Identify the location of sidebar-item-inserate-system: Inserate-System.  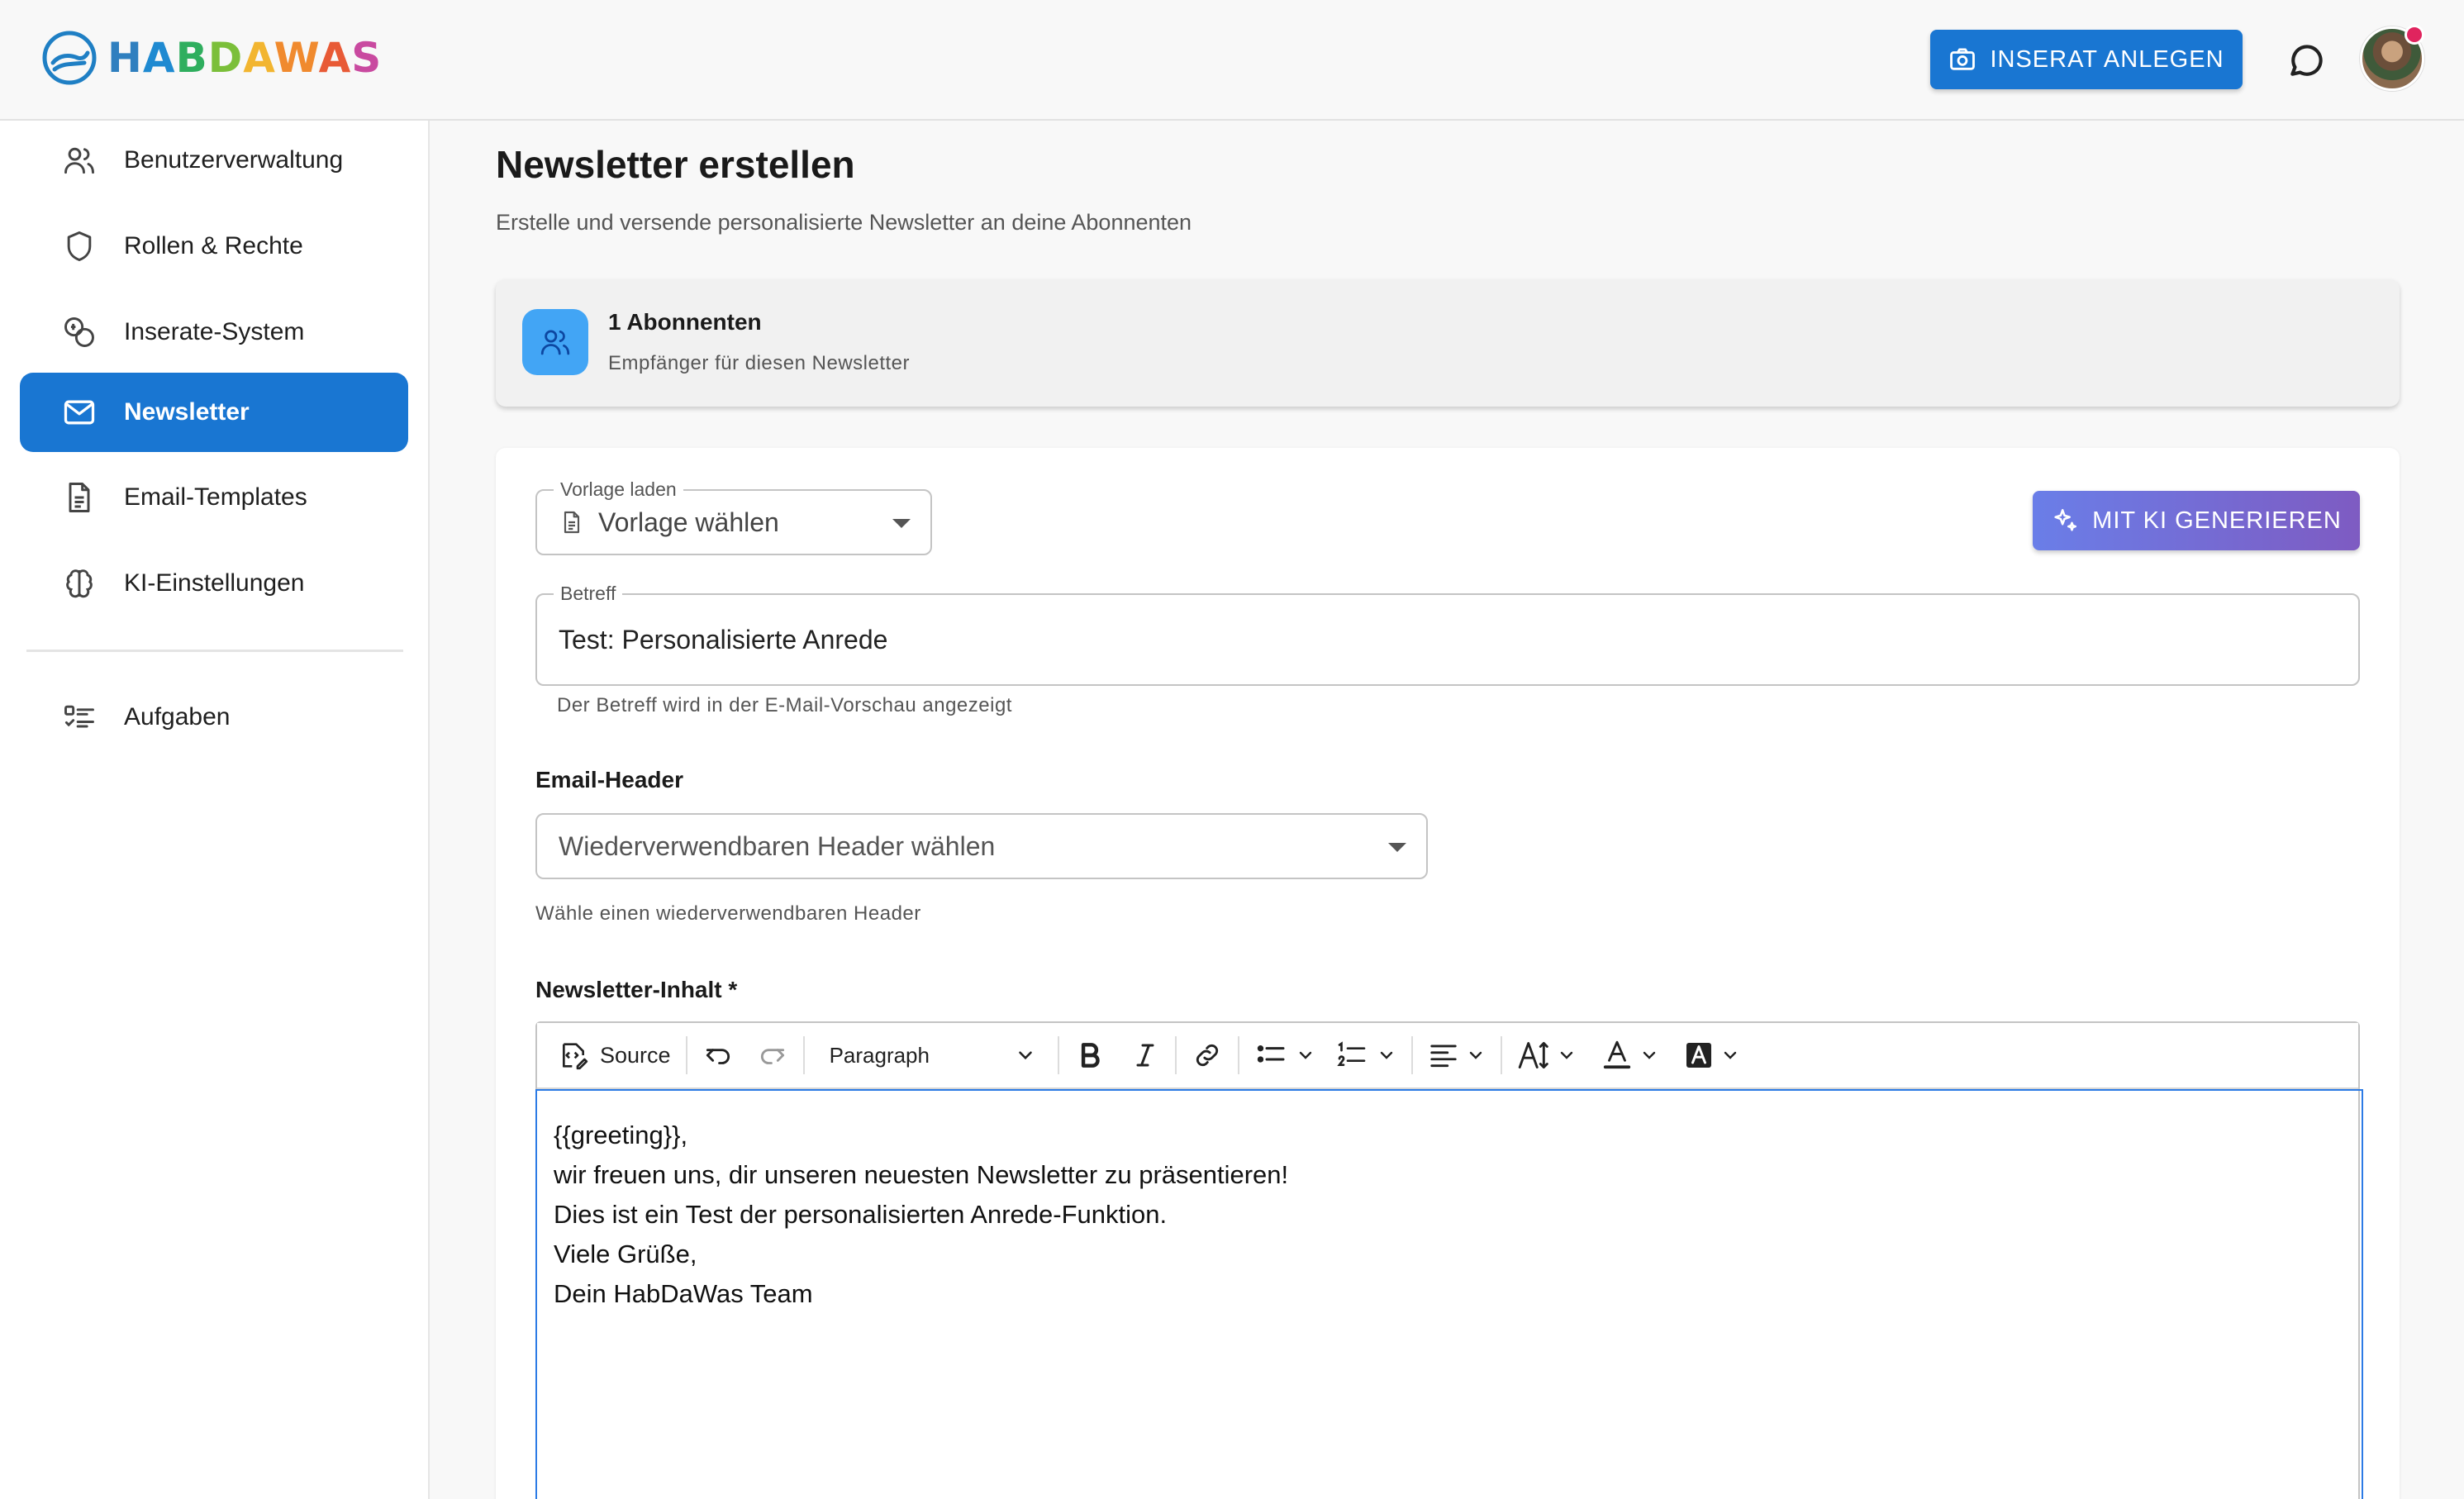
(214, 332).